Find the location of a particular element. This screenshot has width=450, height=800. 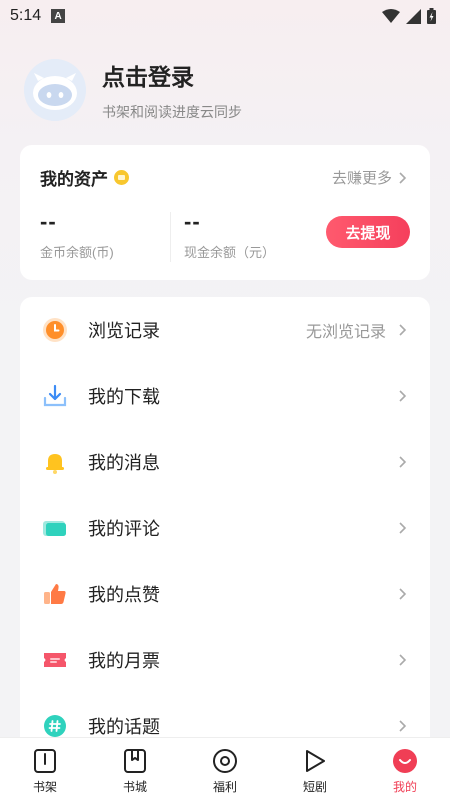

nav-item-bookstore: 书城 is located at coordinates (135, 769).